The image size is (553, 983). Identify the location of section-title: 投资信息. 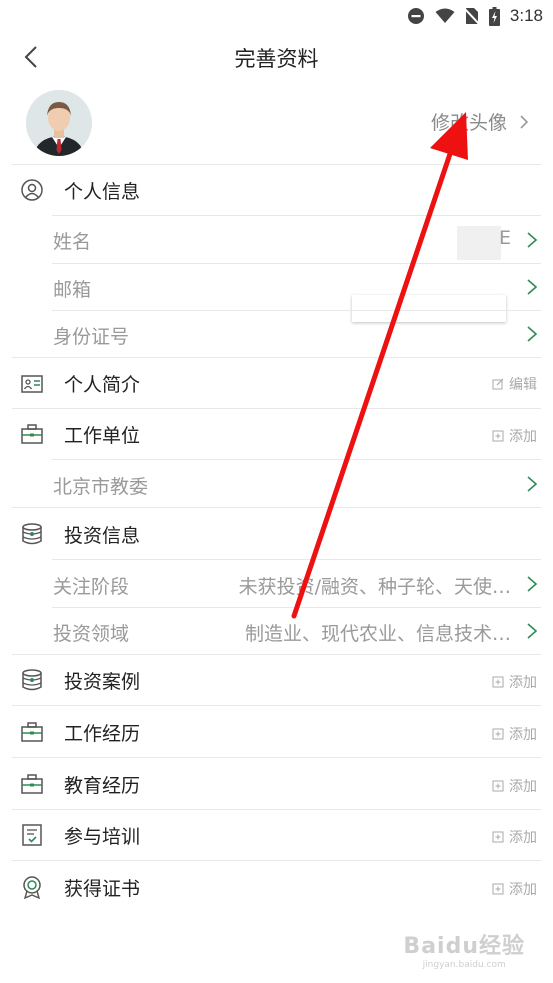
(102, 536).